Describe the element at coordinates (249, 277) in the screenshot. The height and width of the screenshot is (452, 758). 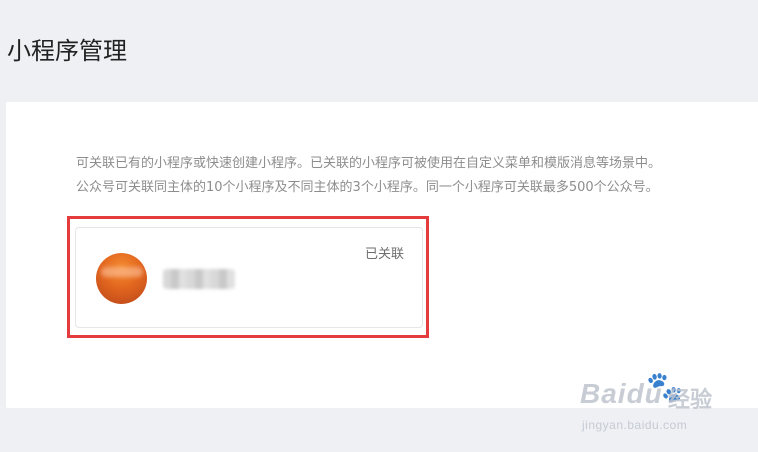
I see `mini-program-card: 已关联` at that location.